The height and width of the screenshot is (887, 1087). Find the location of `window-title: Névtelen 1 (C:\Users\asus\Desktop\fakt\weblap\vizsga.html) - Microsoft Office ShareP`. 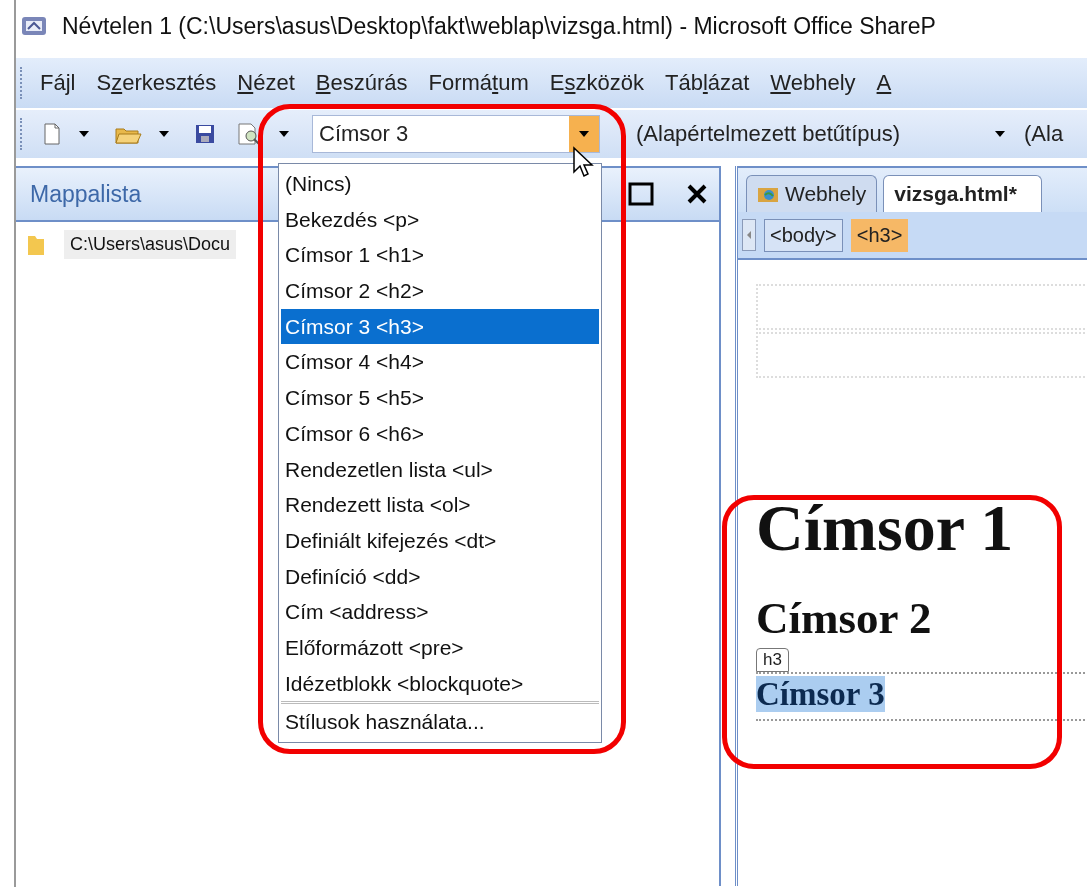

window-title: Névtelen 1 (C:\Users\asus\Desktop\fakt\weblap\vizsga.html) - Microsoft Office ShareP is located at coordinates (499, 26).